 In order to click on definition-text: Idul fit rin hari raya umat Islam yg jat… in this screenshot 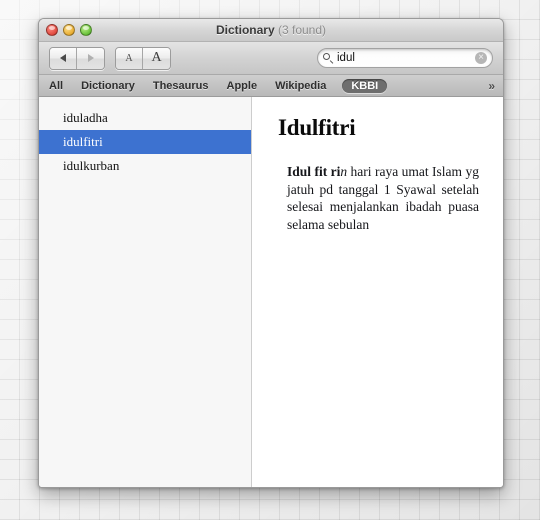, I will do `click(379, 198)`.